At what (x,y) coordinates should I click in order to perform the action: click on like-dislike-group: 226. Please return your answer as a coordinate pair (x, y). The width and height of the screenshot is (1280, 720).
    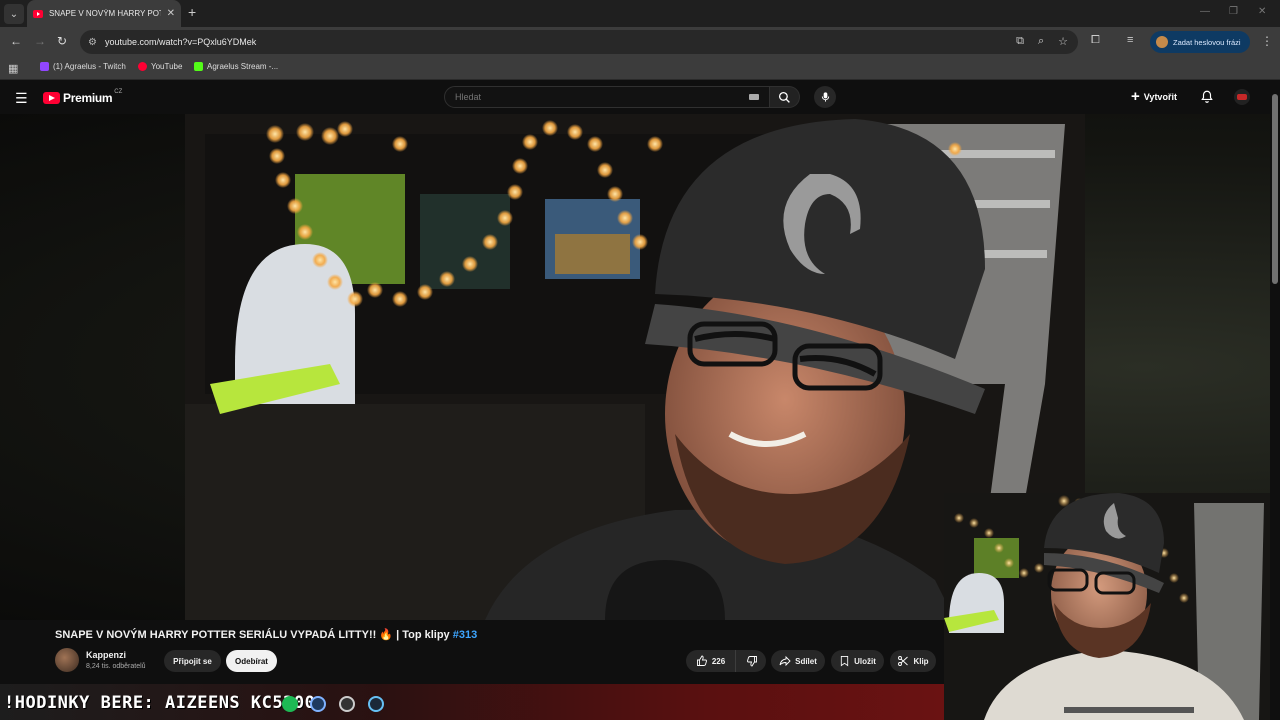
    Looking at the image, I should click on (726, 661).